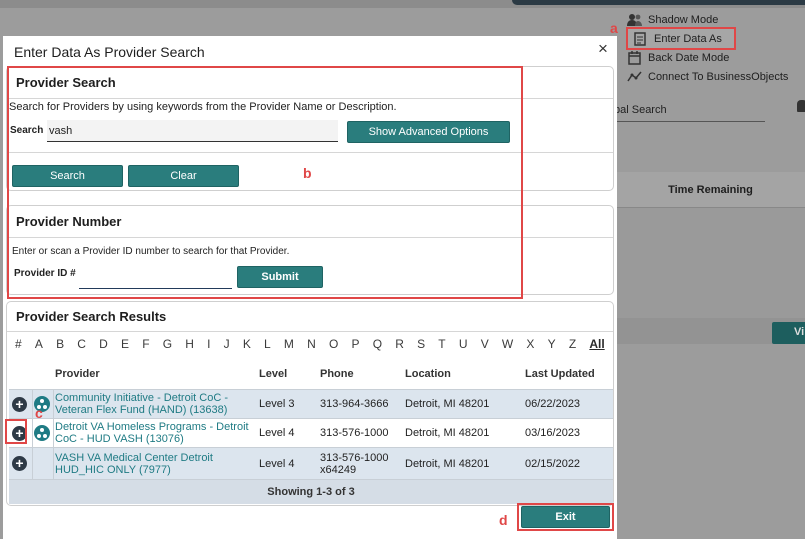 The width and height of the screenshot is (805, 539). I want to click on alpha-filter-q: Q, so click(377, 346).